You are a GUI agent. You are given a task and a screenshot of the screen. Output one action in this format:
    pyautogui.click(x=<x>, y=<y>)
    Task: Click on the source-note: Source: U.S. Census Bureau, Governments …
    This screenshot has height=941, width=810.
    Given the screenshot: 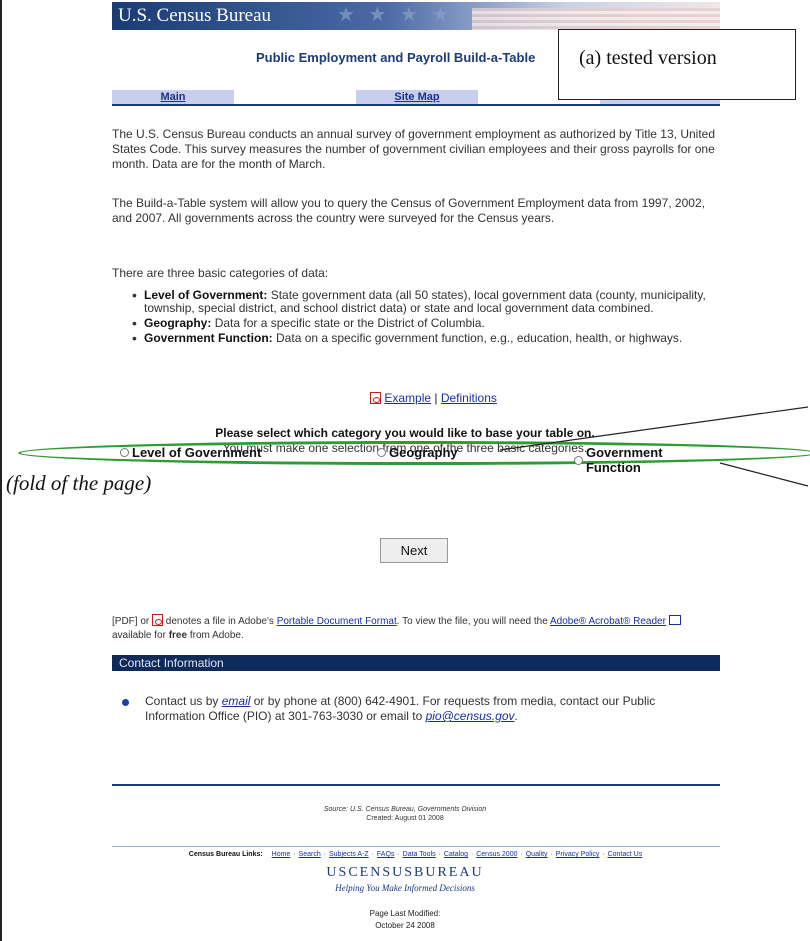 What is the action you would take?
    pyautogui.click(x=405, y=814)
    